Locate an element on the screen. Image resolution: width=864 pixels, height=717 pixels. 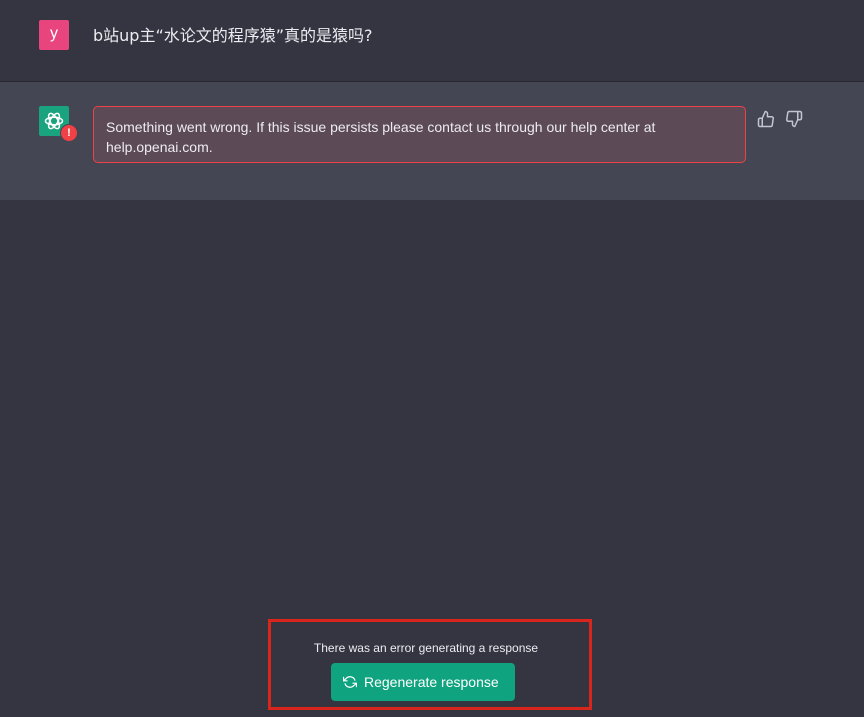
thumbs-up-icon is located at coordinates (765, 119).